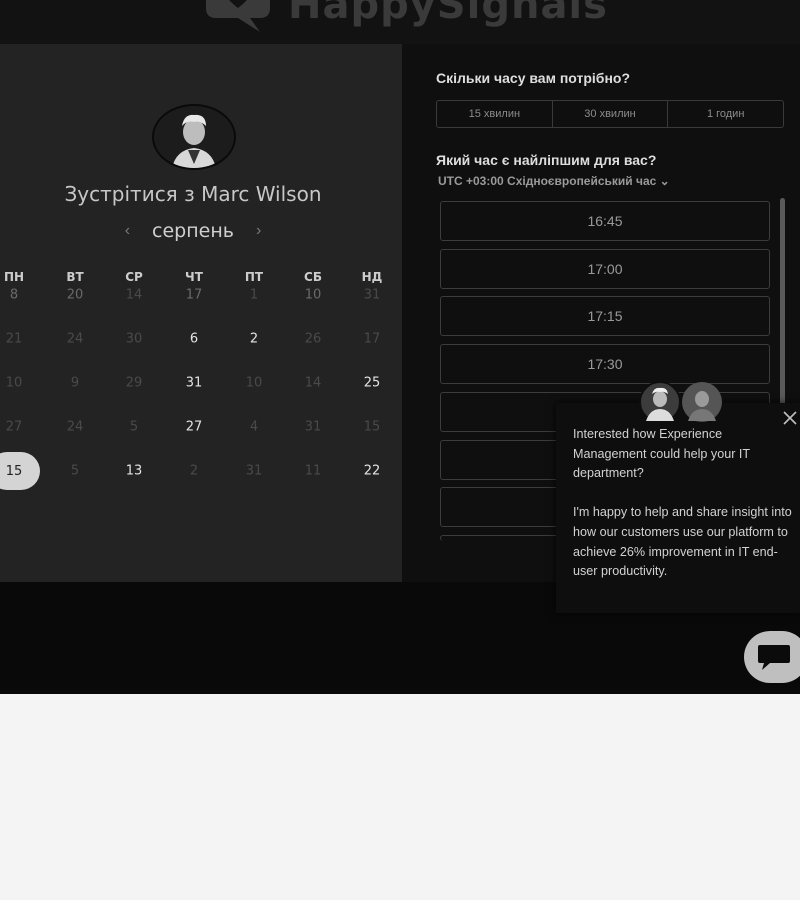 This screenshot has width=800, height=900. Describe the element at coordinates (495, 114) in the screenshot. I see `duration-option-15: 15 хвилин` at that location.